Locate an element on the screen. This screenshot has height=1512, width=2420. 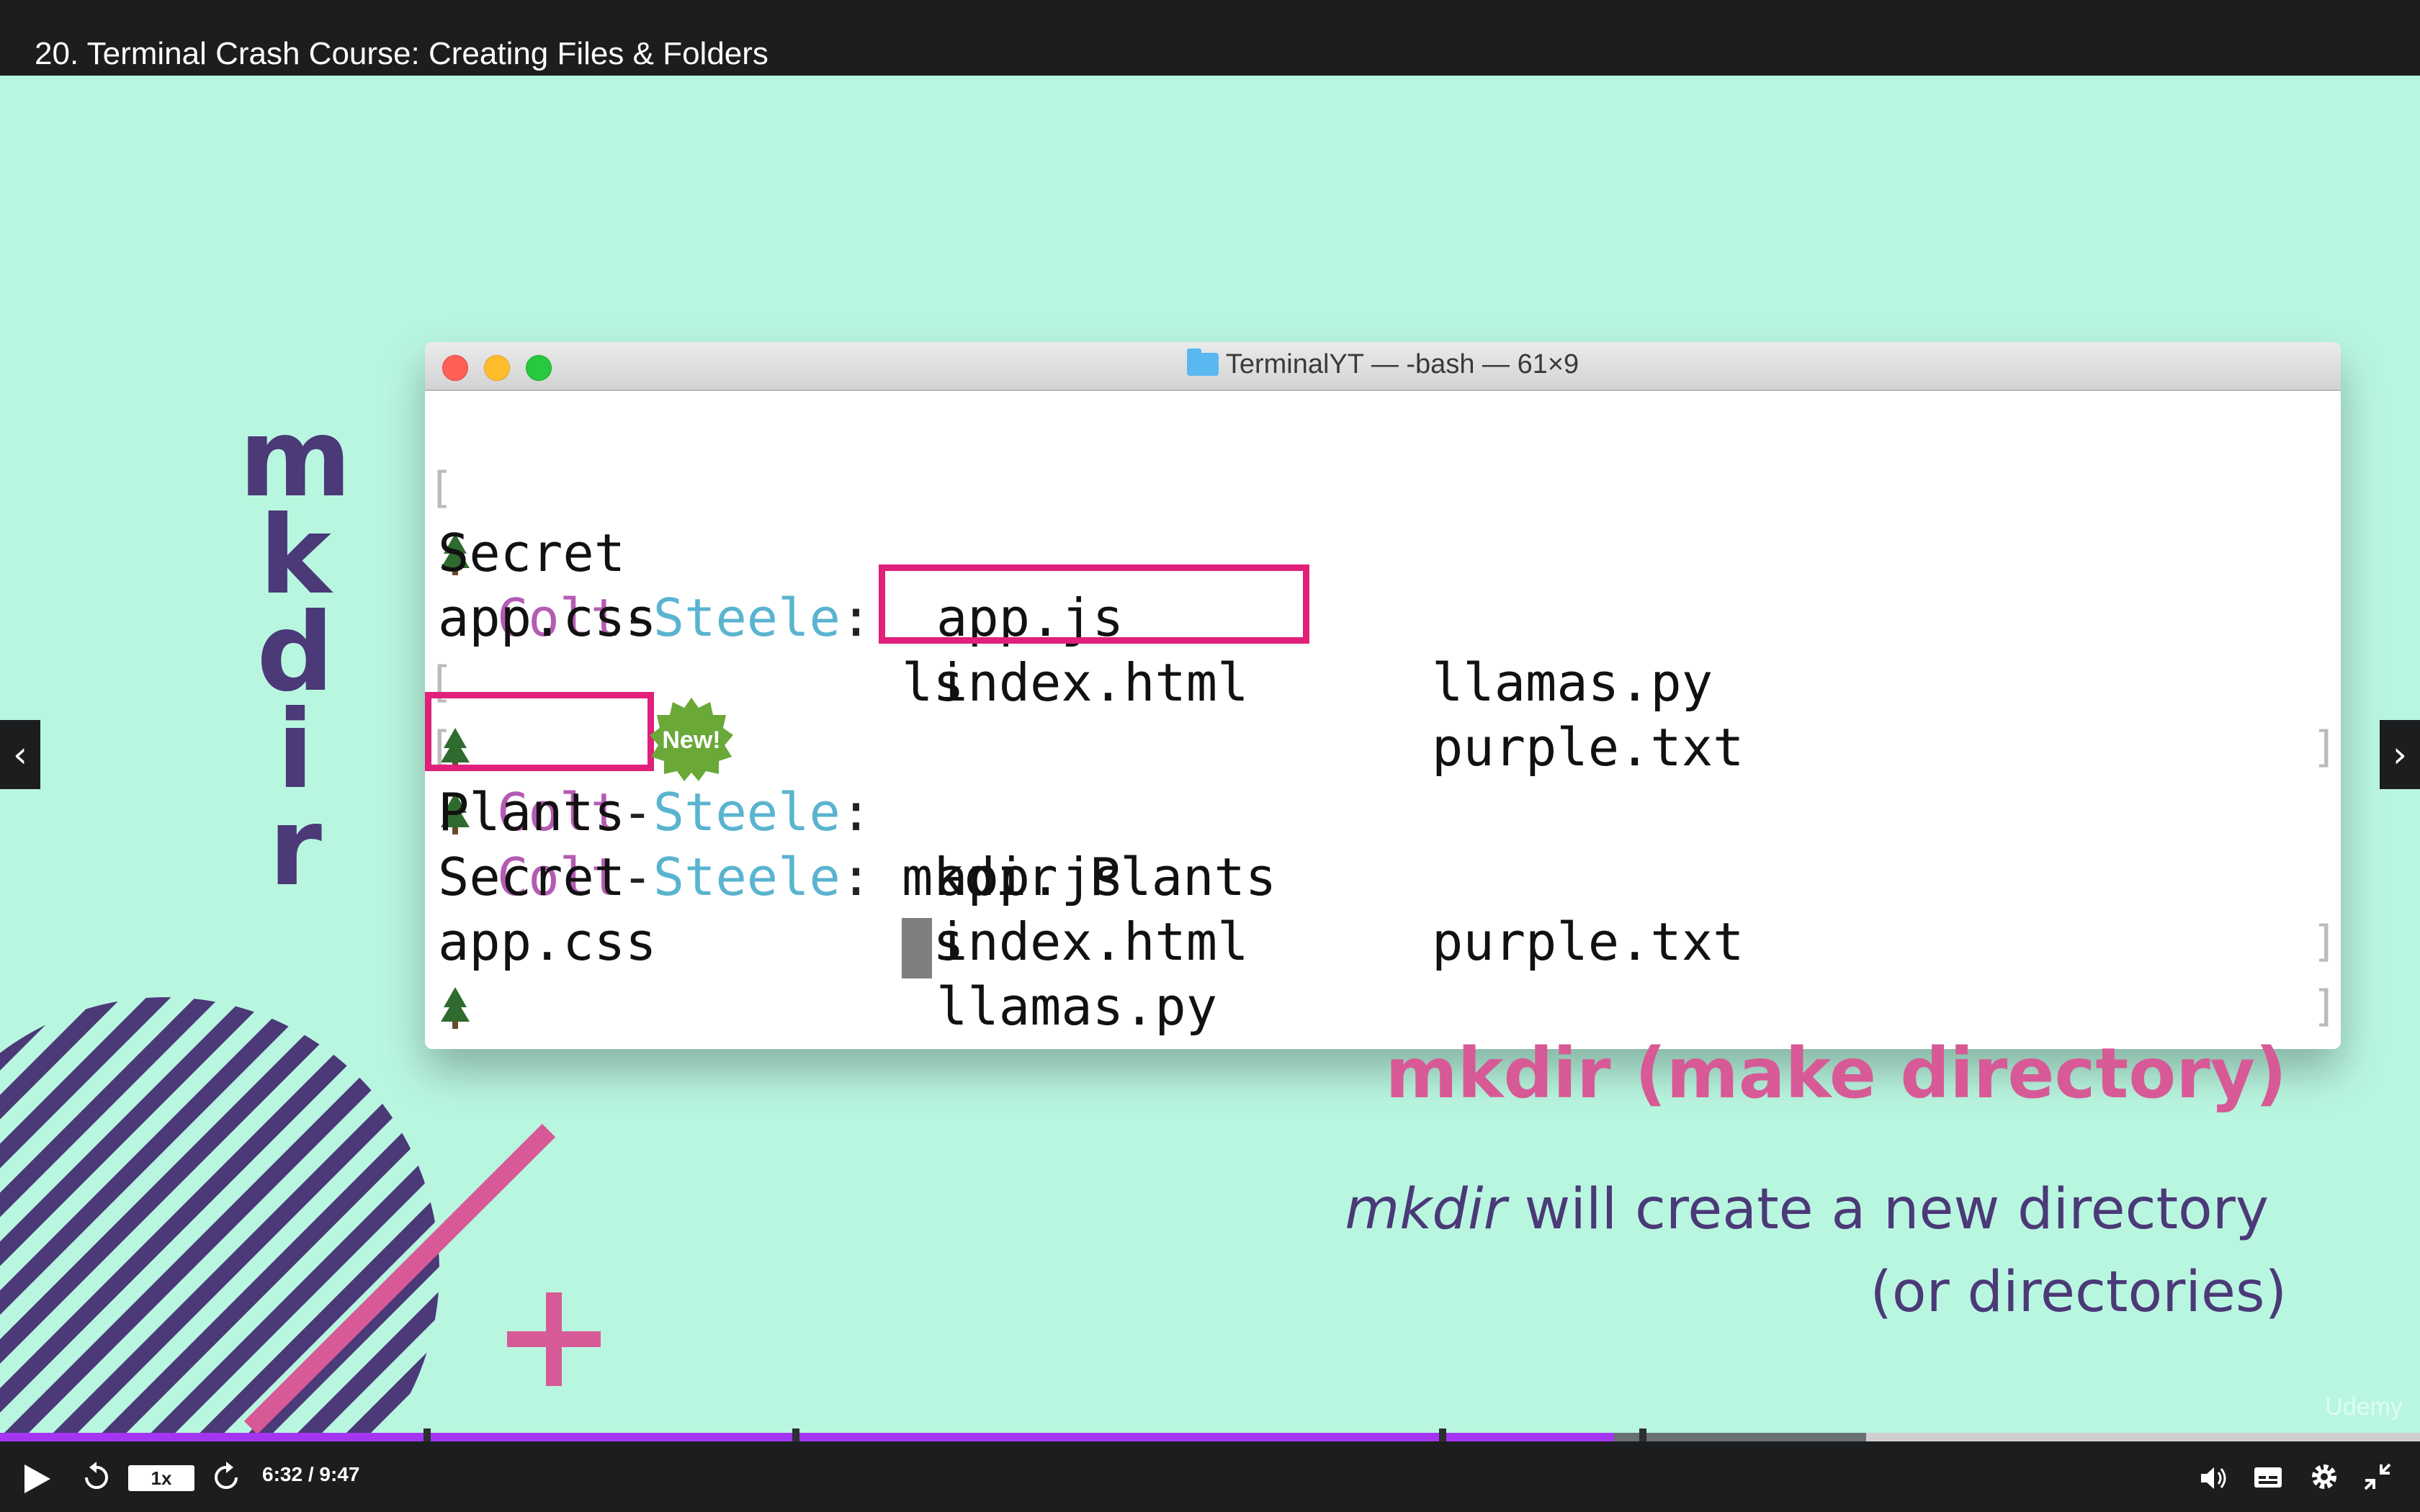
slide-heading: mkdir (make directory) is located at coordinates (1836, 1073).